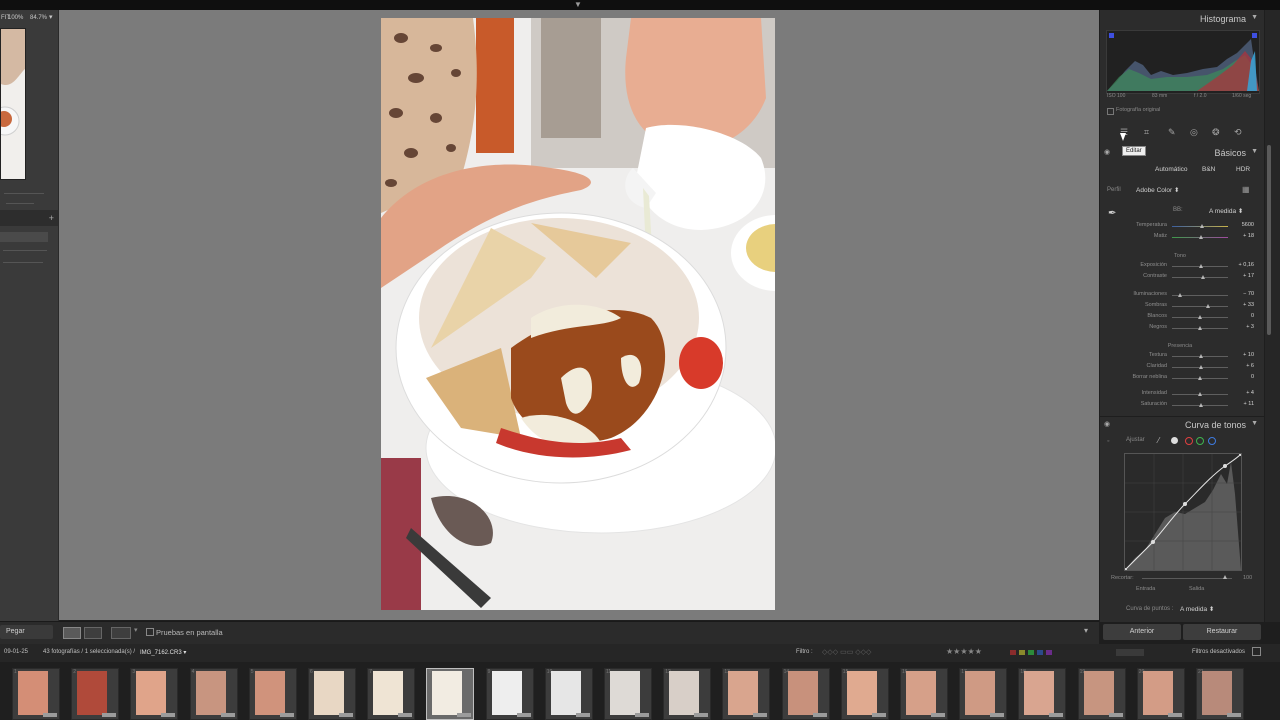 The width and height of the screenshot is (1280, 720). I want to click on top-panel-toggle-bar, so click(640, 5).